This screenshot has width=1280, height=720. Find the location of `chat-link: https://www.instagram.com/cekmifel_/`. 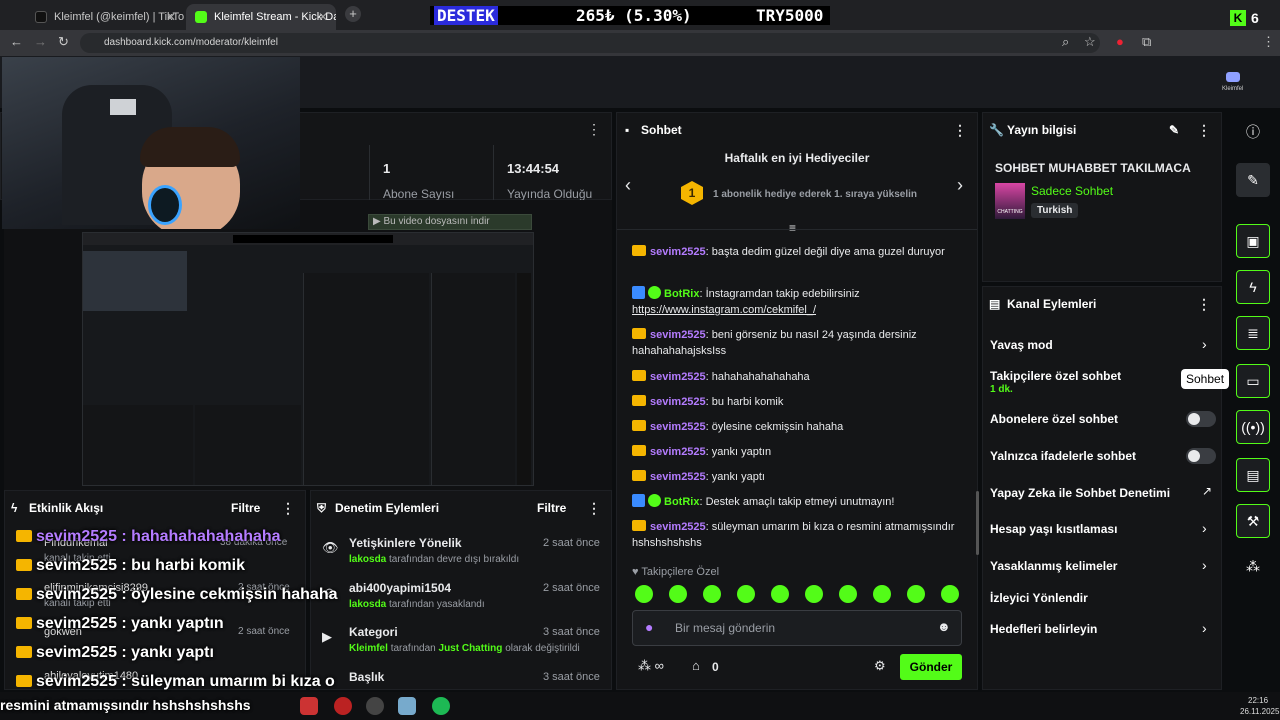

chat-link: https://www.instagram.com/cekmifel_/ is located at coordinates (724, 310).